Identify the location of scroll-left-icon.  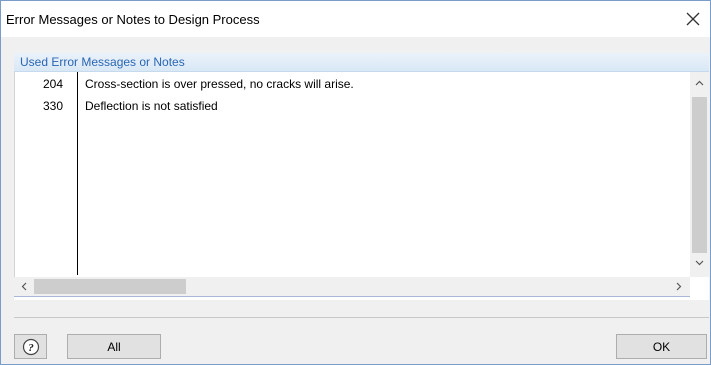
(24, 286).